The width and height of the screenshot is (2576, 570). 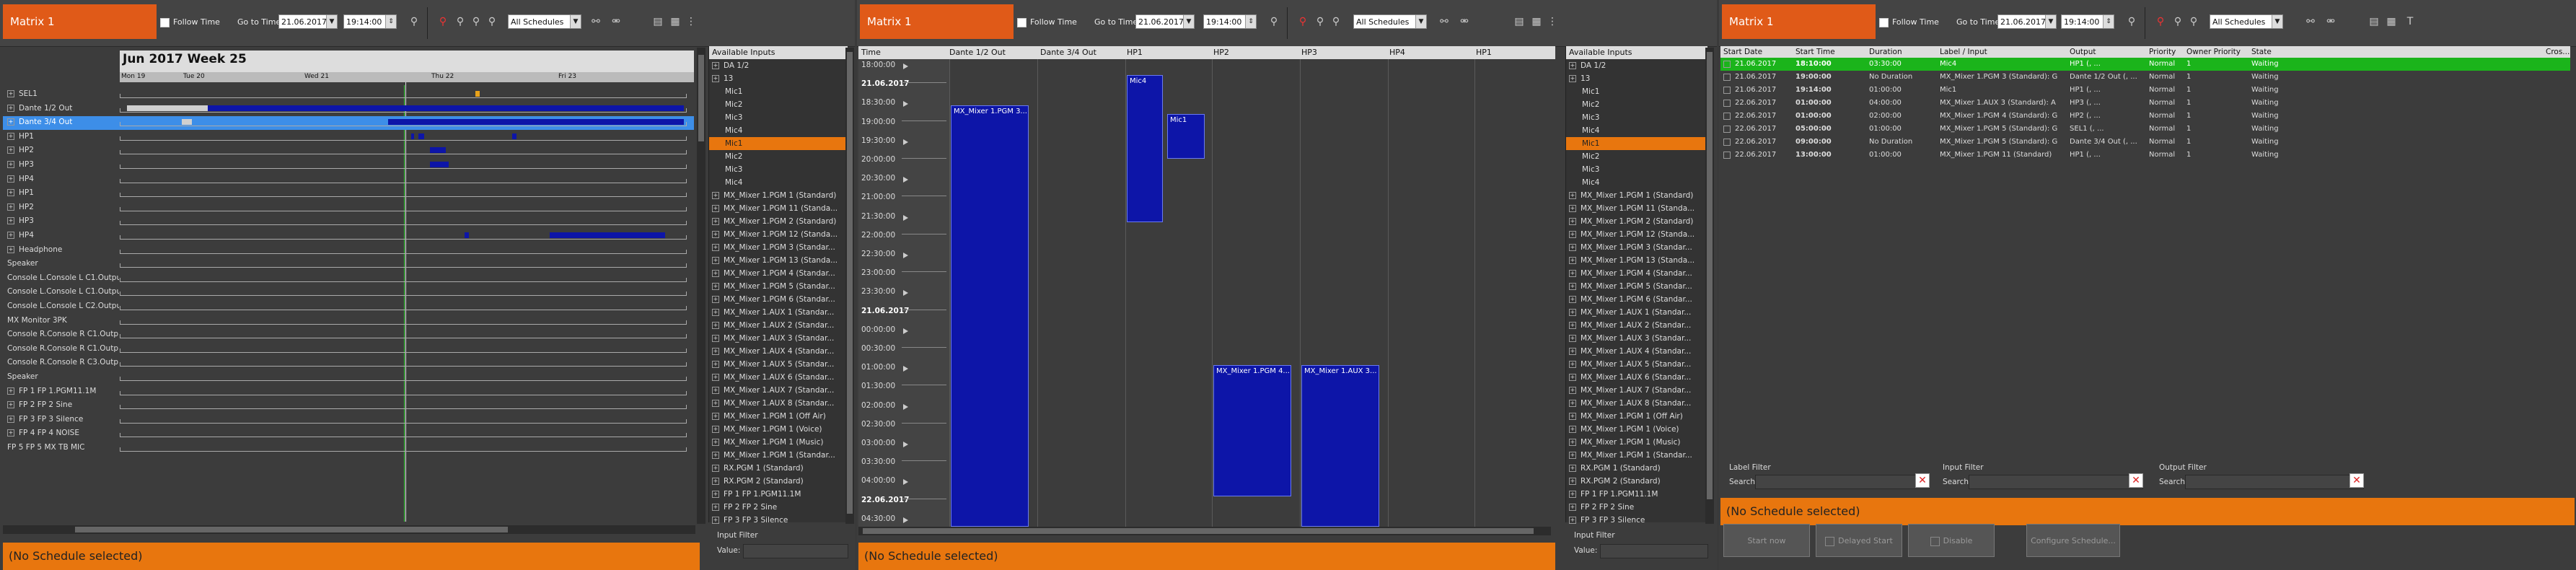 I want to click on input-list-item: +13, so click(x=778, y=78).